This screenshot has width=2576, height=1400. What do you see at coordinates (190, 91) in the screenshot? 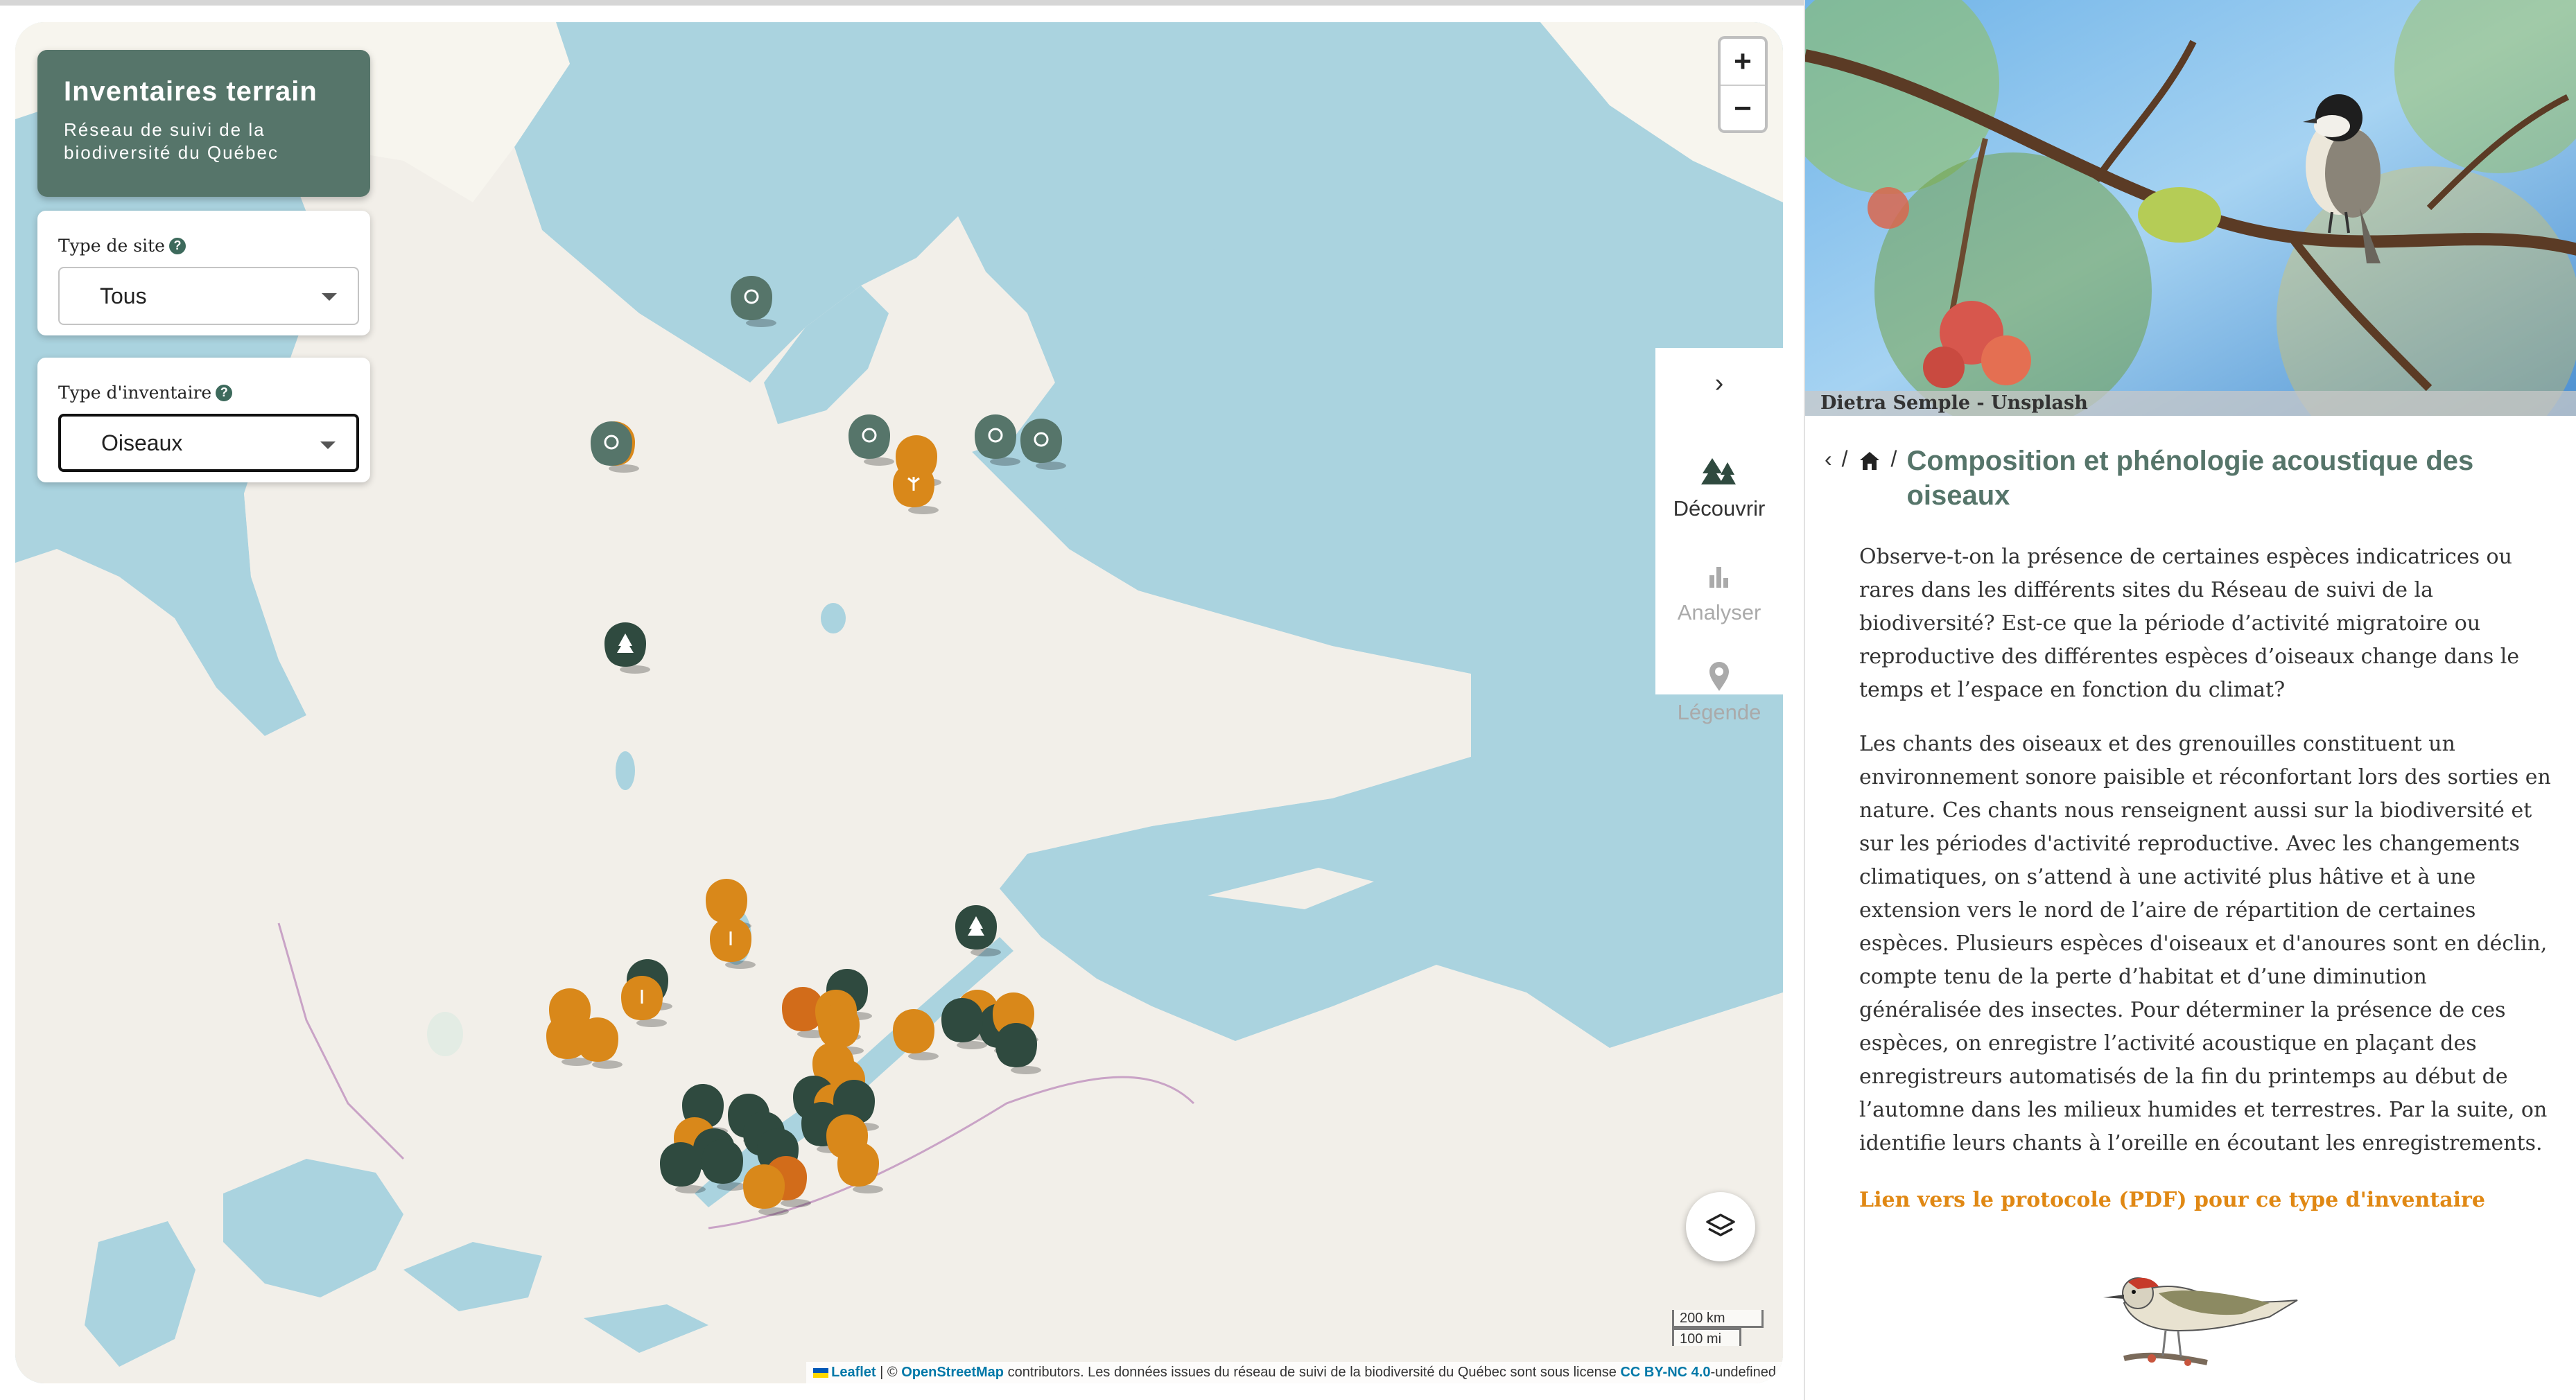
I see `app-title: Inventaires terrain` at bounding box center [190, 91].